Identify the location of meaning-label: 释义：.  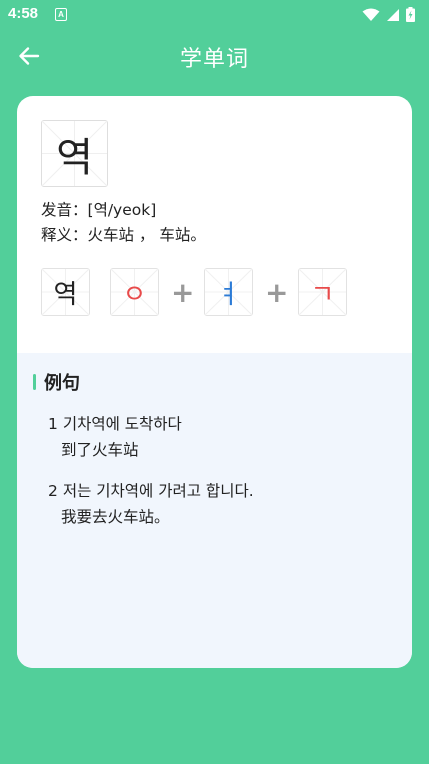
(64, 235).